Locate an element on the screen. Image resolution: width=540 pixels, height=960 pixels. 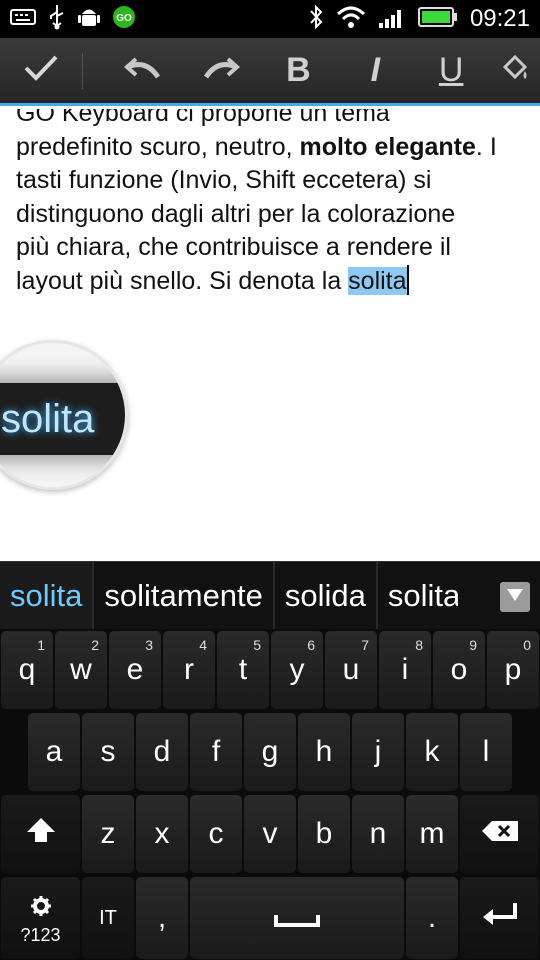
key-label: w is located at coordinates (81, 669).